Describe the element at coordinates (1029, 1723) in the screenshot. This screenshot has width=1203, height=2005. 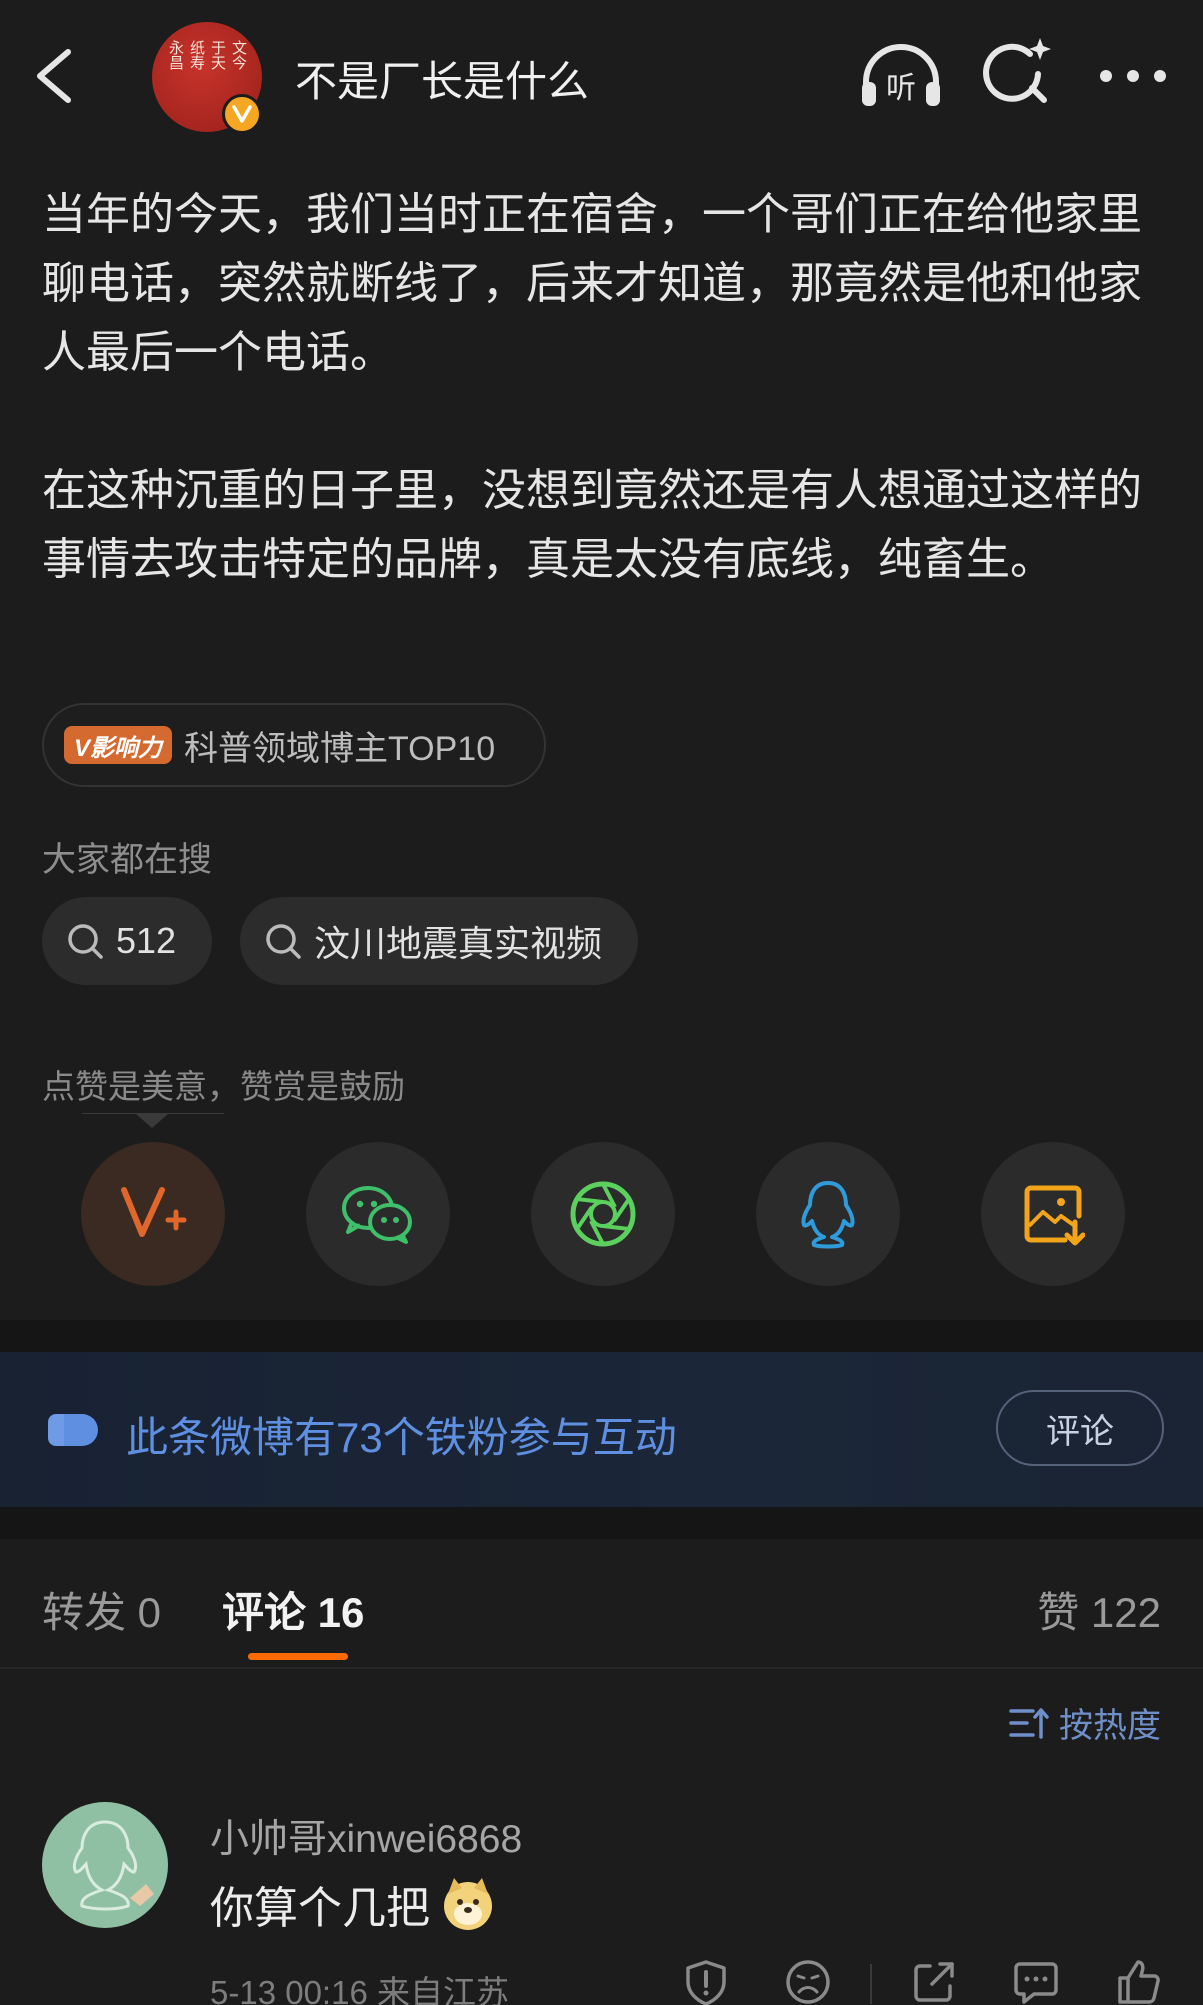
I see `sort-icon` at that location.